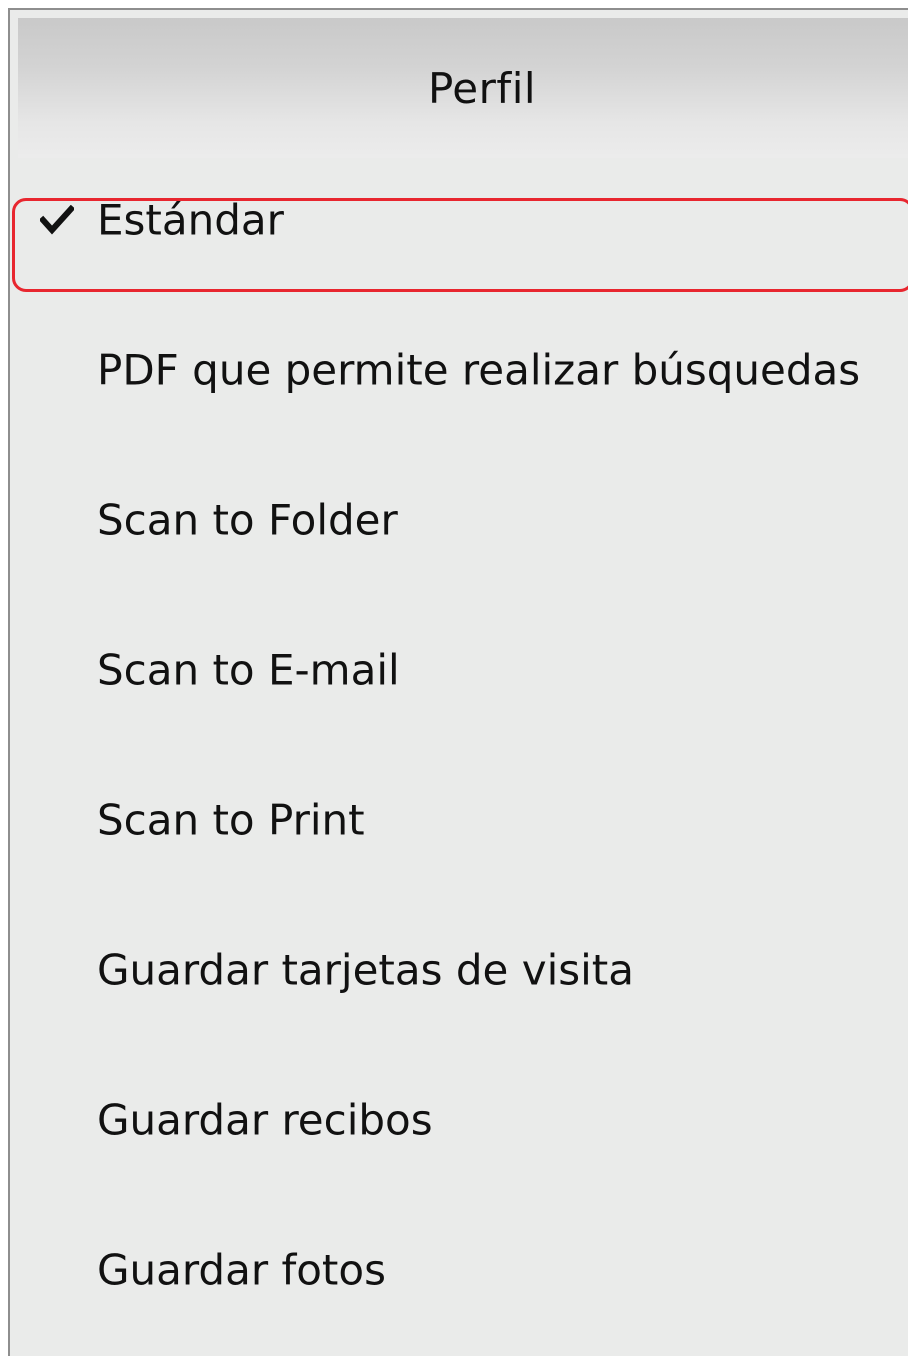 The image size is (908, 1356). Describe the element at coordinates (365, 970) in the screenshot. I see `menu-item-label: Guardar tarjetas de visita` at that location.